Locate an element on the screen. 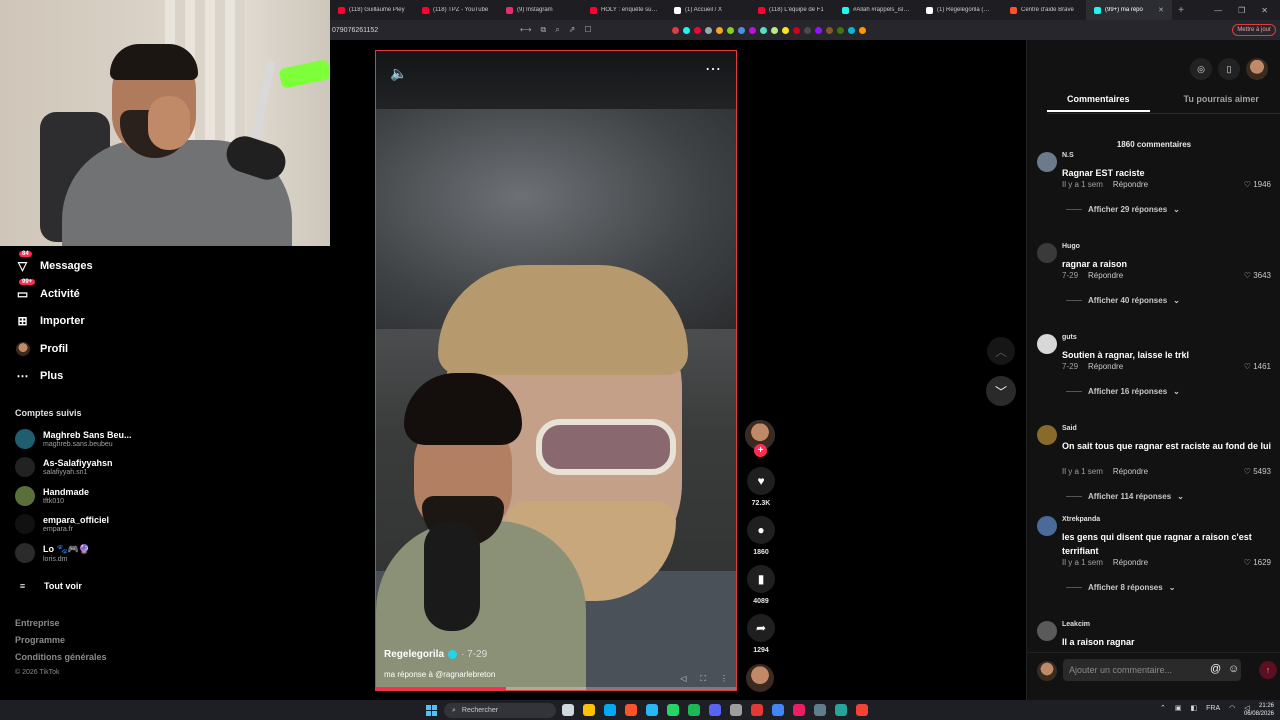  show-replies-button: Afficher 40 réponses ⌄ is located at coordinates (1123, 300).